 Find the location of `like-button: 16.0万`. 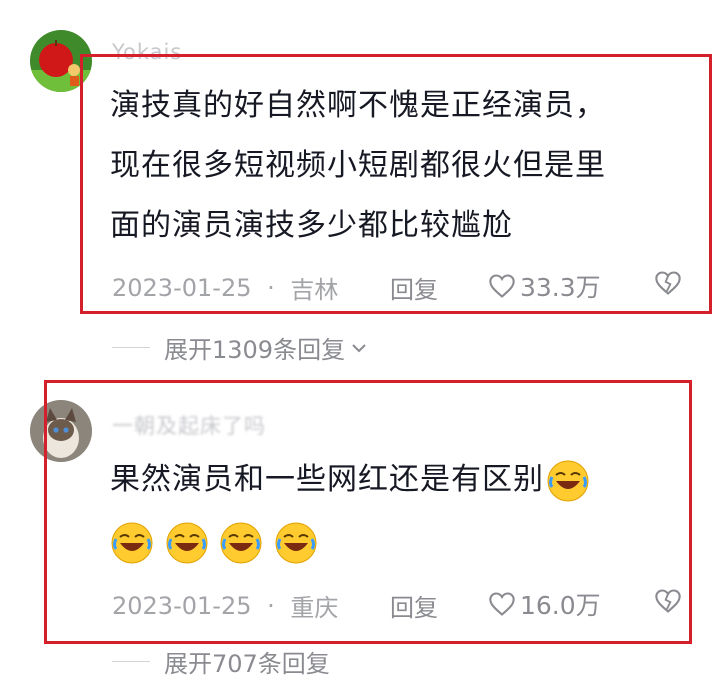

like-button: 16.0万 is located at coordinates (544, 604).